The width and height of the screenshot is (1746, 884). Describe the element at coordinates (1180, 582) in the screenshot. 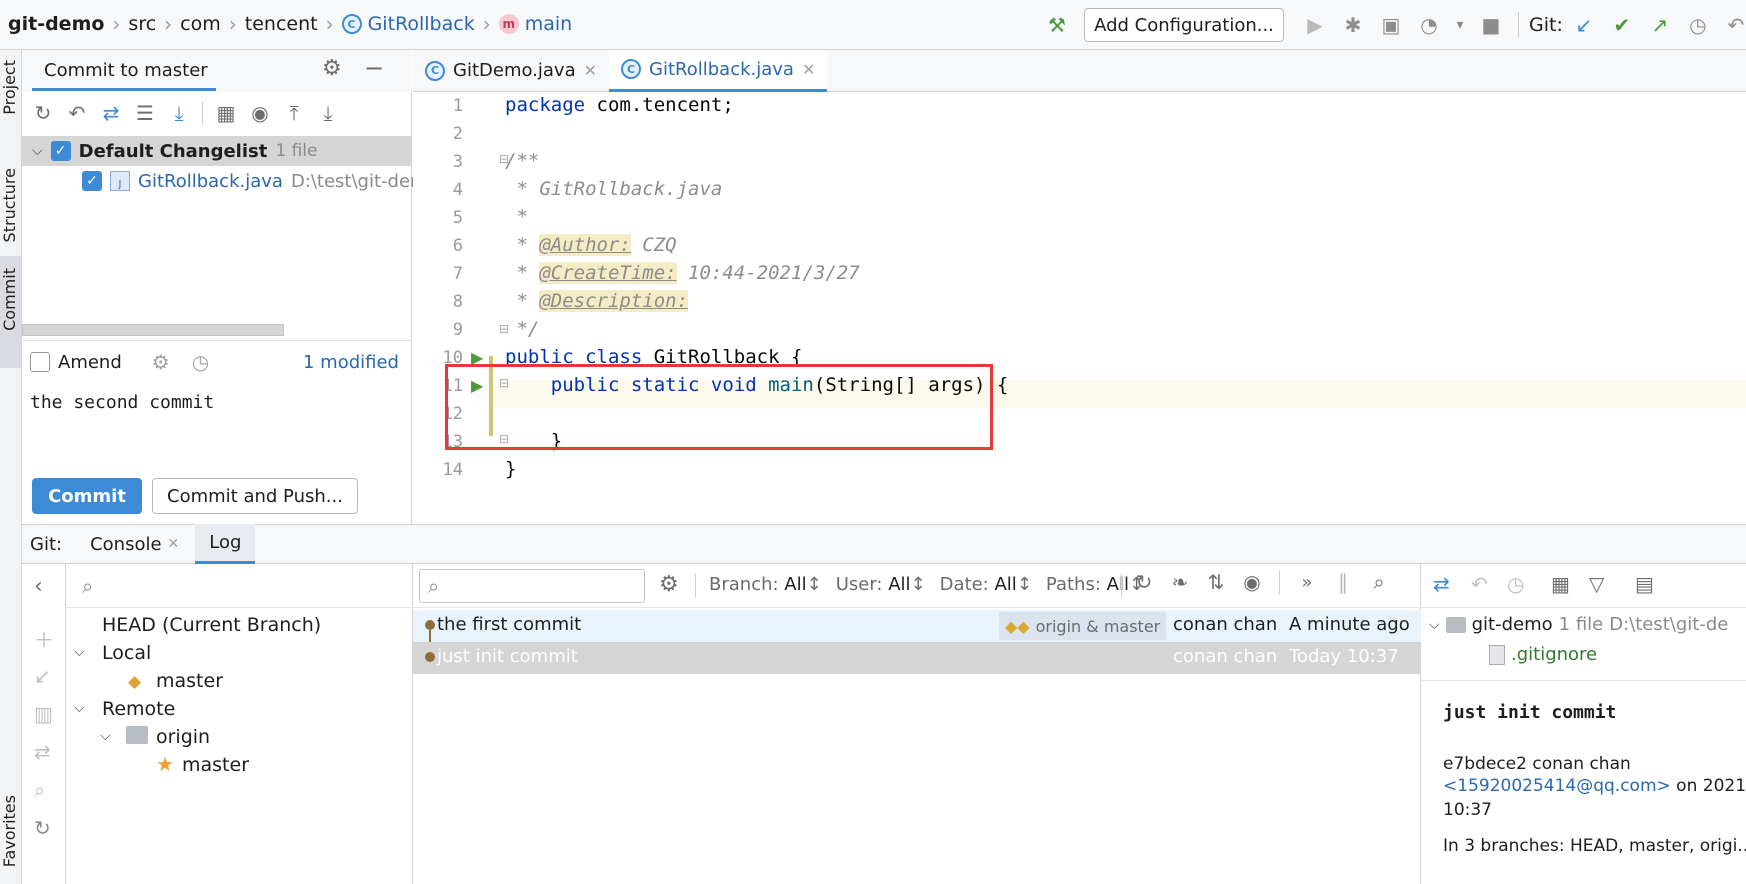

I see `cherry-pick-icon: ❧` at that location.